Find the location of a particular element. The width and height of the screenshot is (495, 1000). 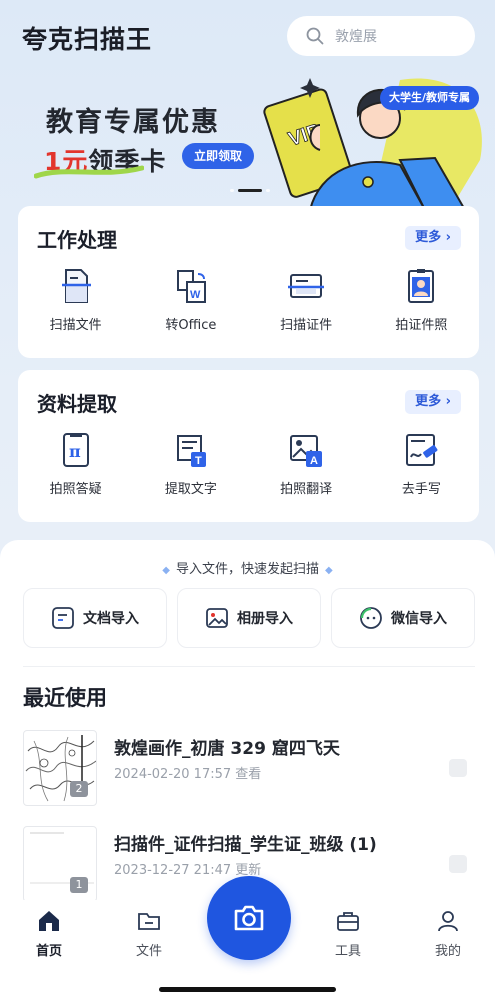

divider is located at coordinates (249, 666).